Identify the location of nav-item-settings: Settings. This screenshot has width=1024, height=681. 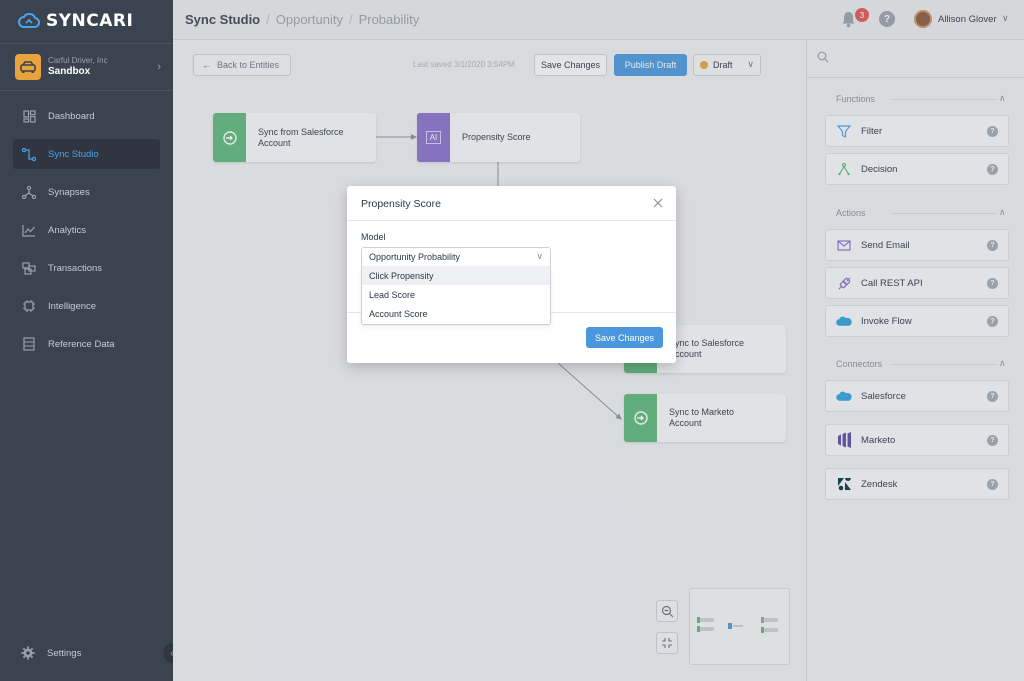
(47, 653).